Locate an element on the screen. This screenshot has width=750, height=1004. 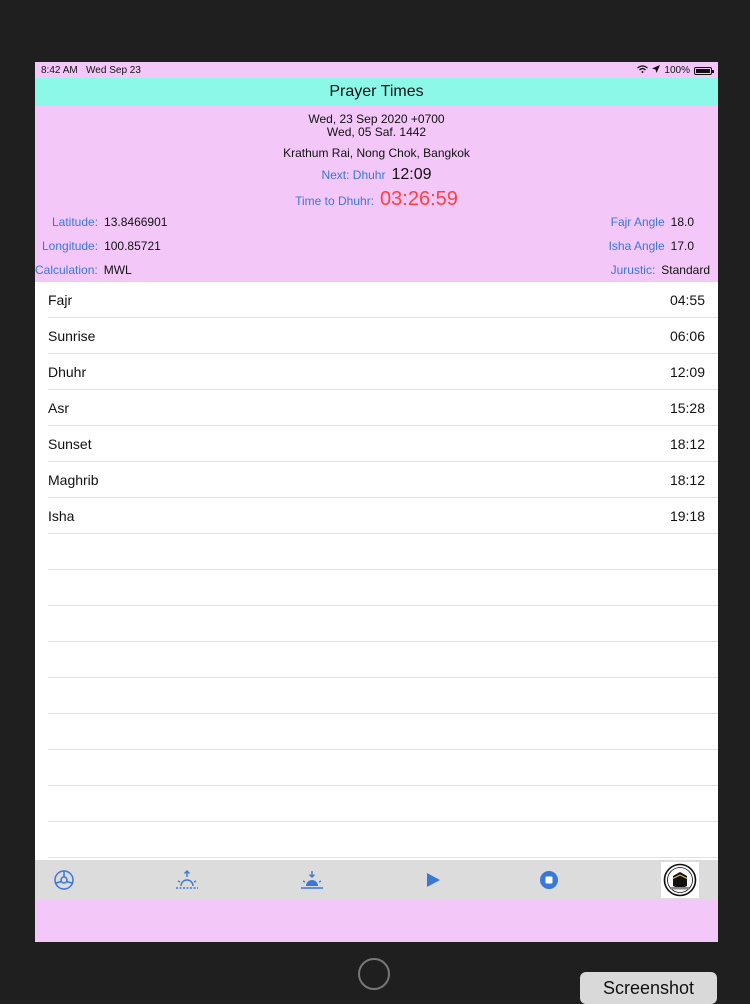
sunrise-icon is located at coordinates (187, 879).